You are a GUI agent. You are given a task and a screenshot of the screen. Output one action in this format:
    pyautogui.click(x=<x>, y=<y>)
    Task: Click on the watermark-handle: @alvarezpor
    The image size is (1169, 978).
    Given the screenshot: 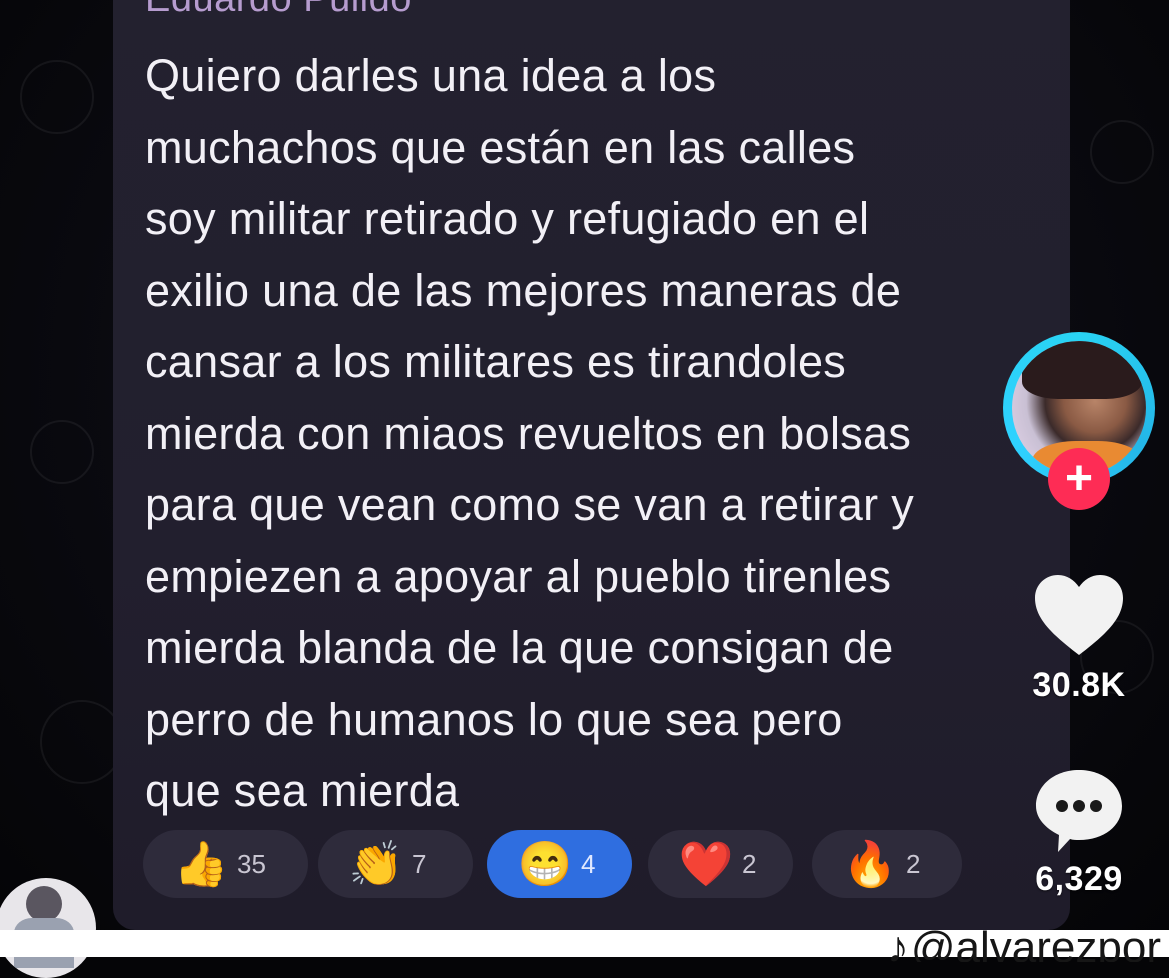 What is the action you would take?
    pyautogui.click(x=1035, y=942)
    